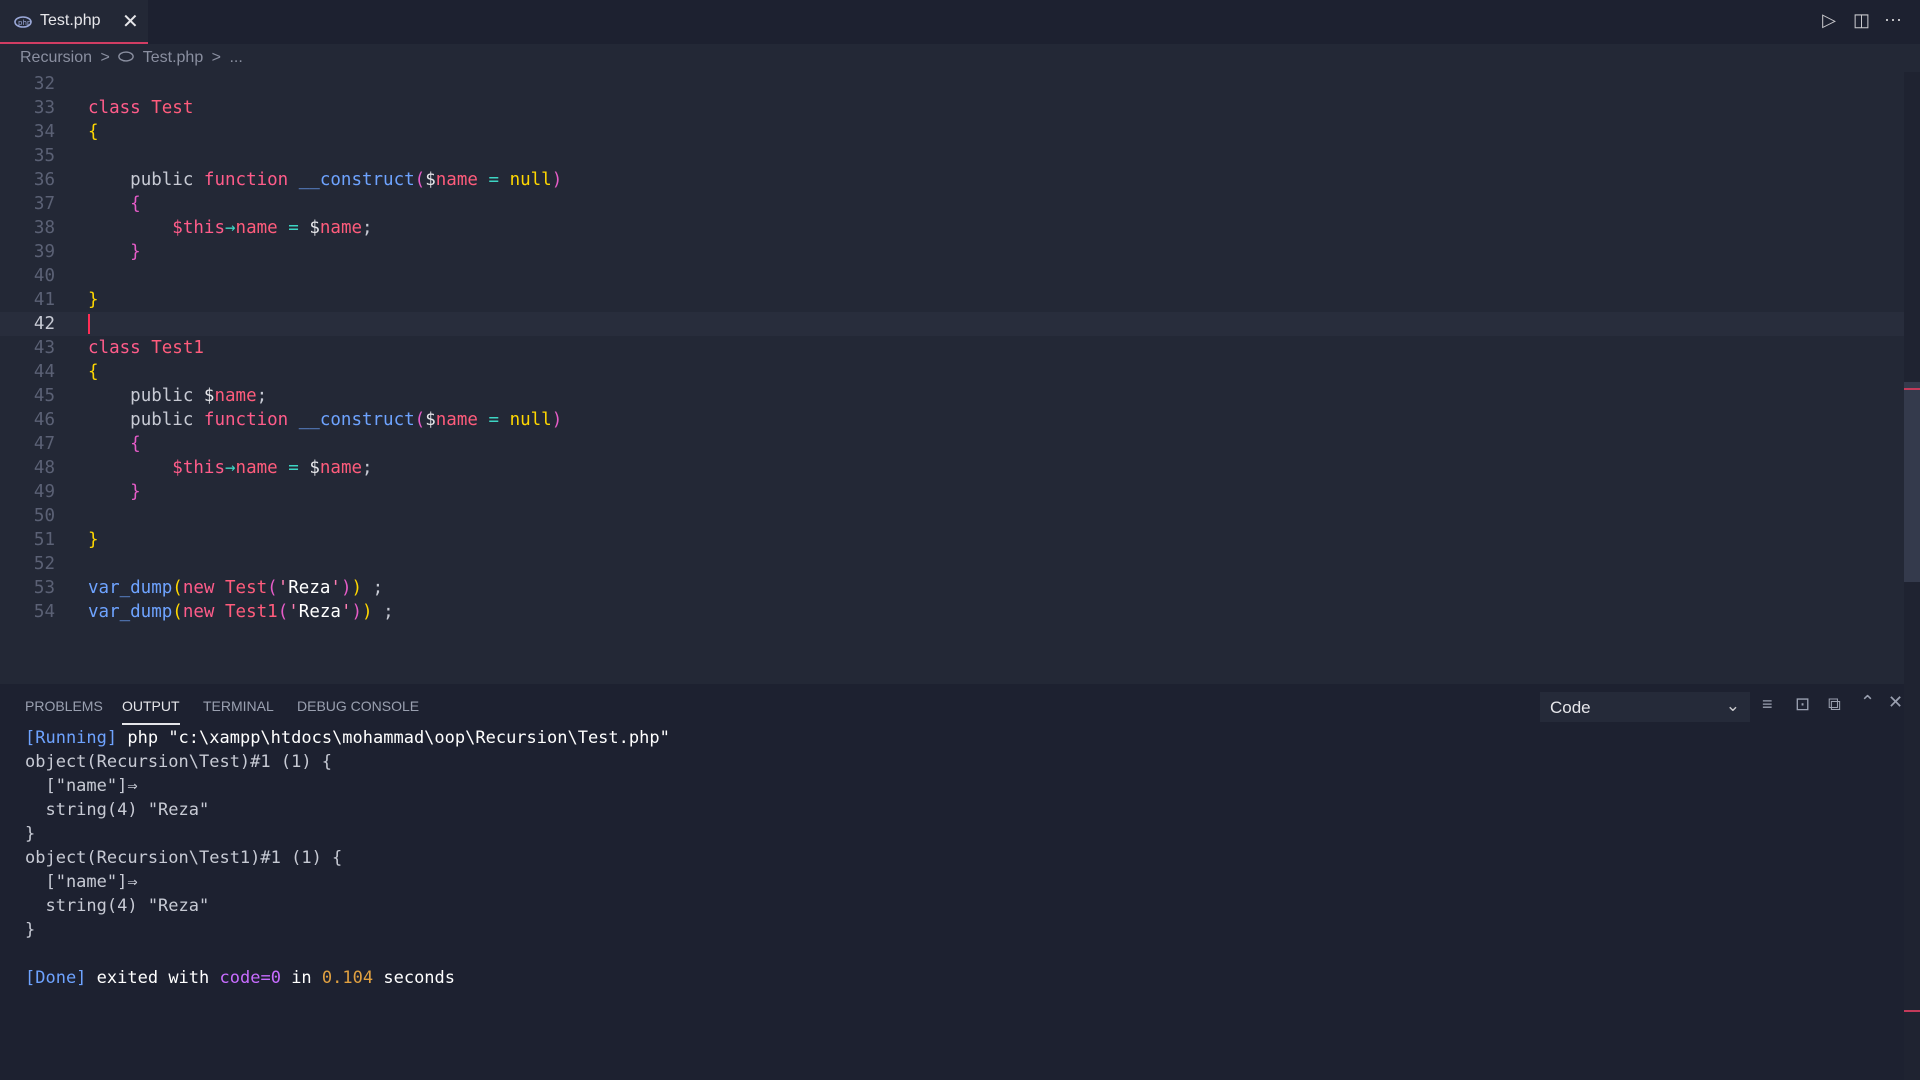  I want to click on code-line: 32, so click(952, 84).